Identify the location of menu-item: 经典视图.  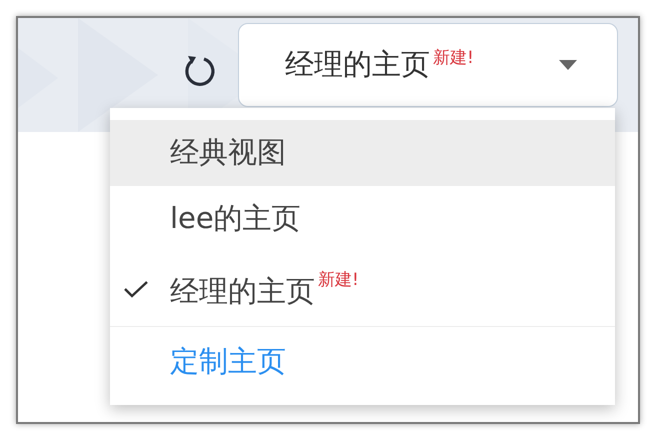
(362, 153).